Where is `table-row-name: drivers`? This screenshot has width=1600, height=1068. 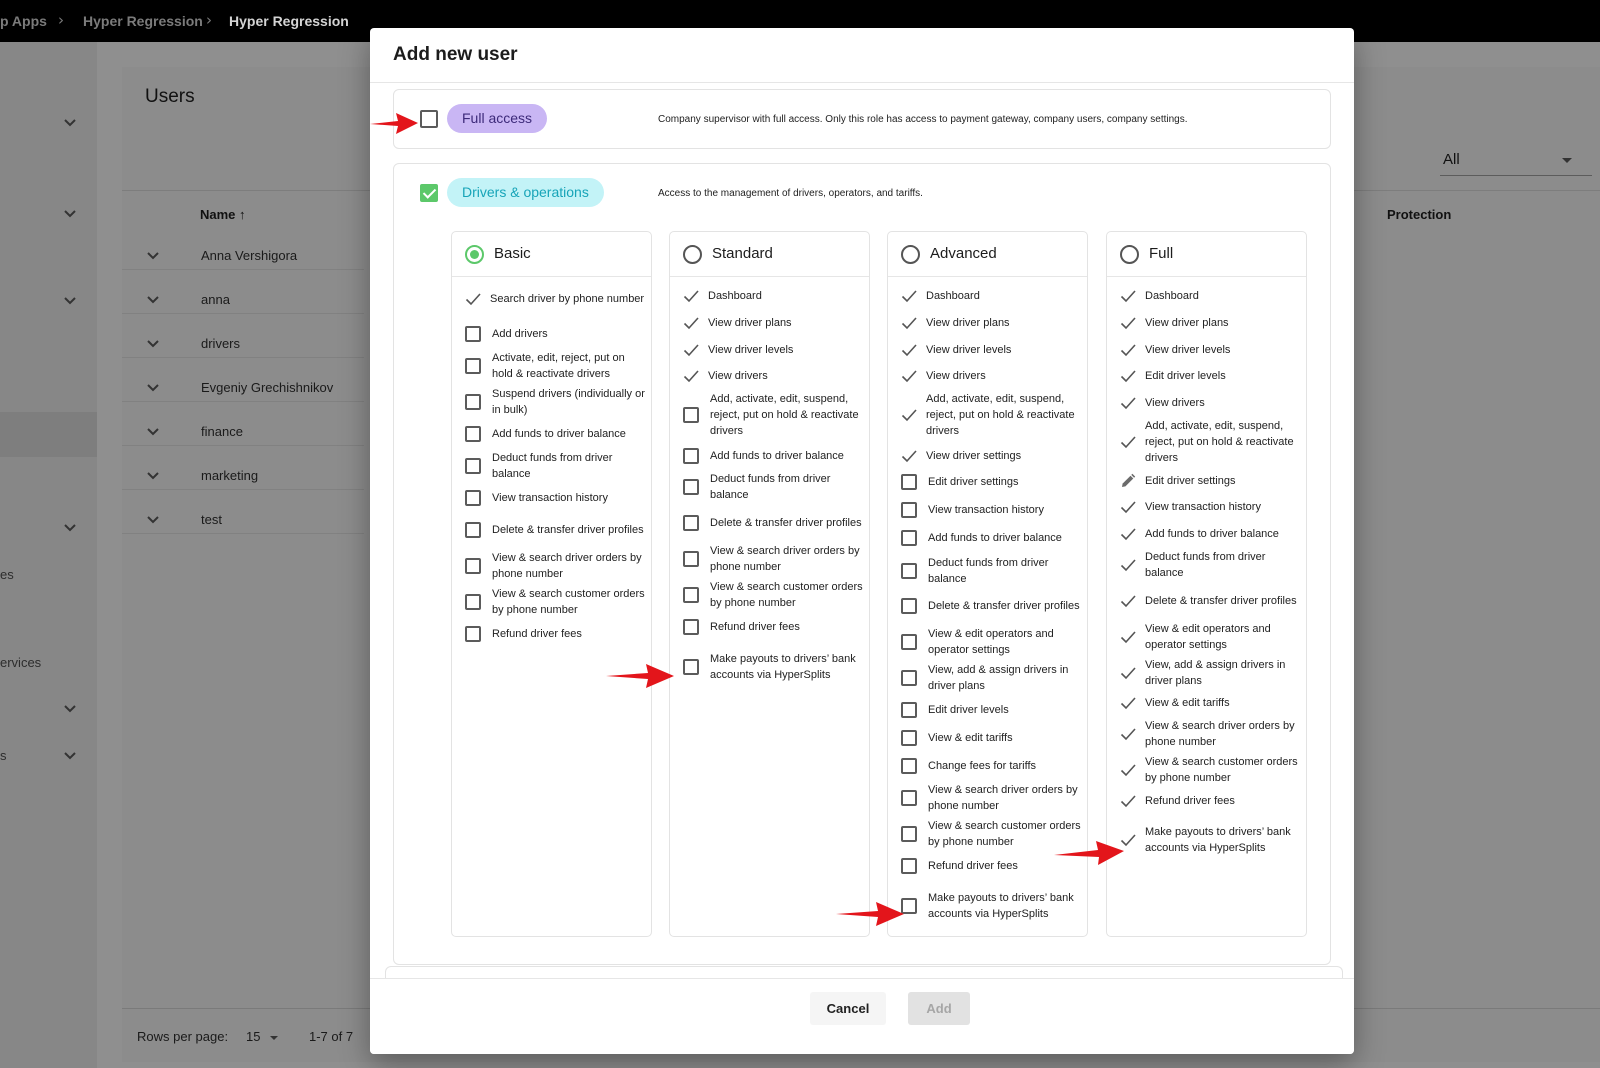 table-row-name: drivers is located at coordinates (220, 343).